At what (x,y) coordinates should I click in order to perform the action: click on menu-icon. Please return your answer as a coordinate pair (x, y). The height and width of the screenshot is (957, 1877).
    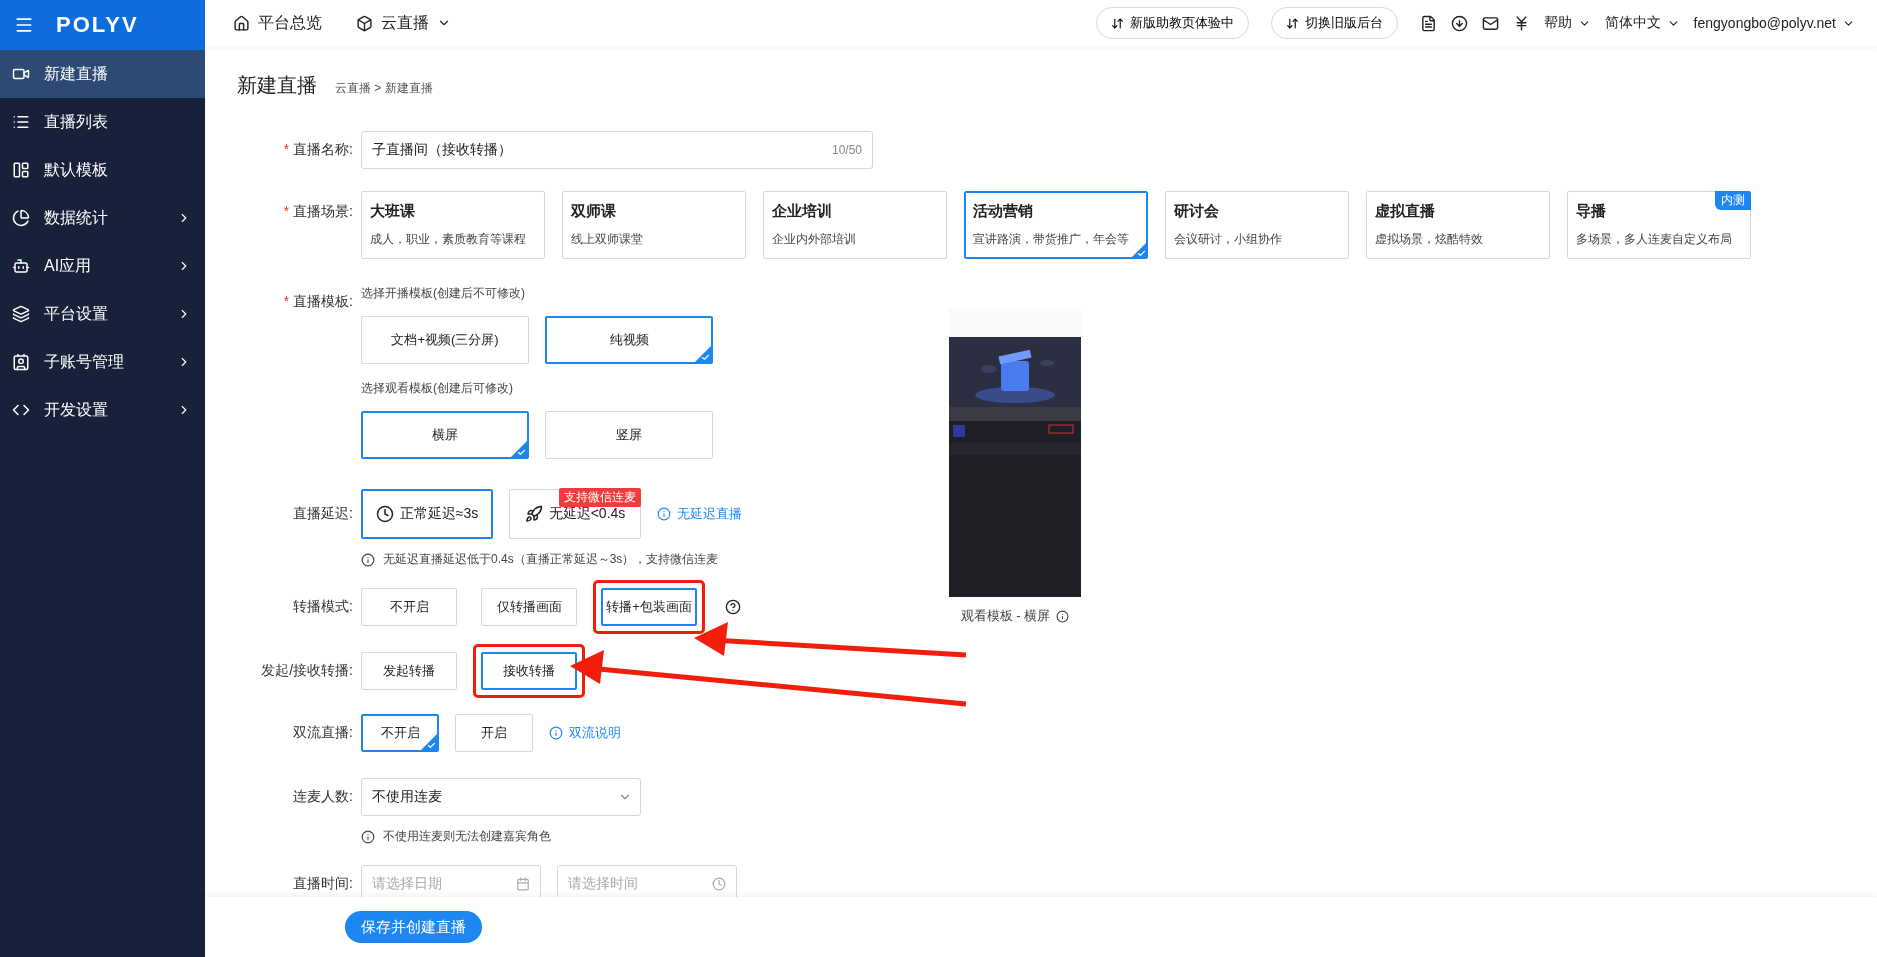
    Looking at the image, I should click on (24, 25).